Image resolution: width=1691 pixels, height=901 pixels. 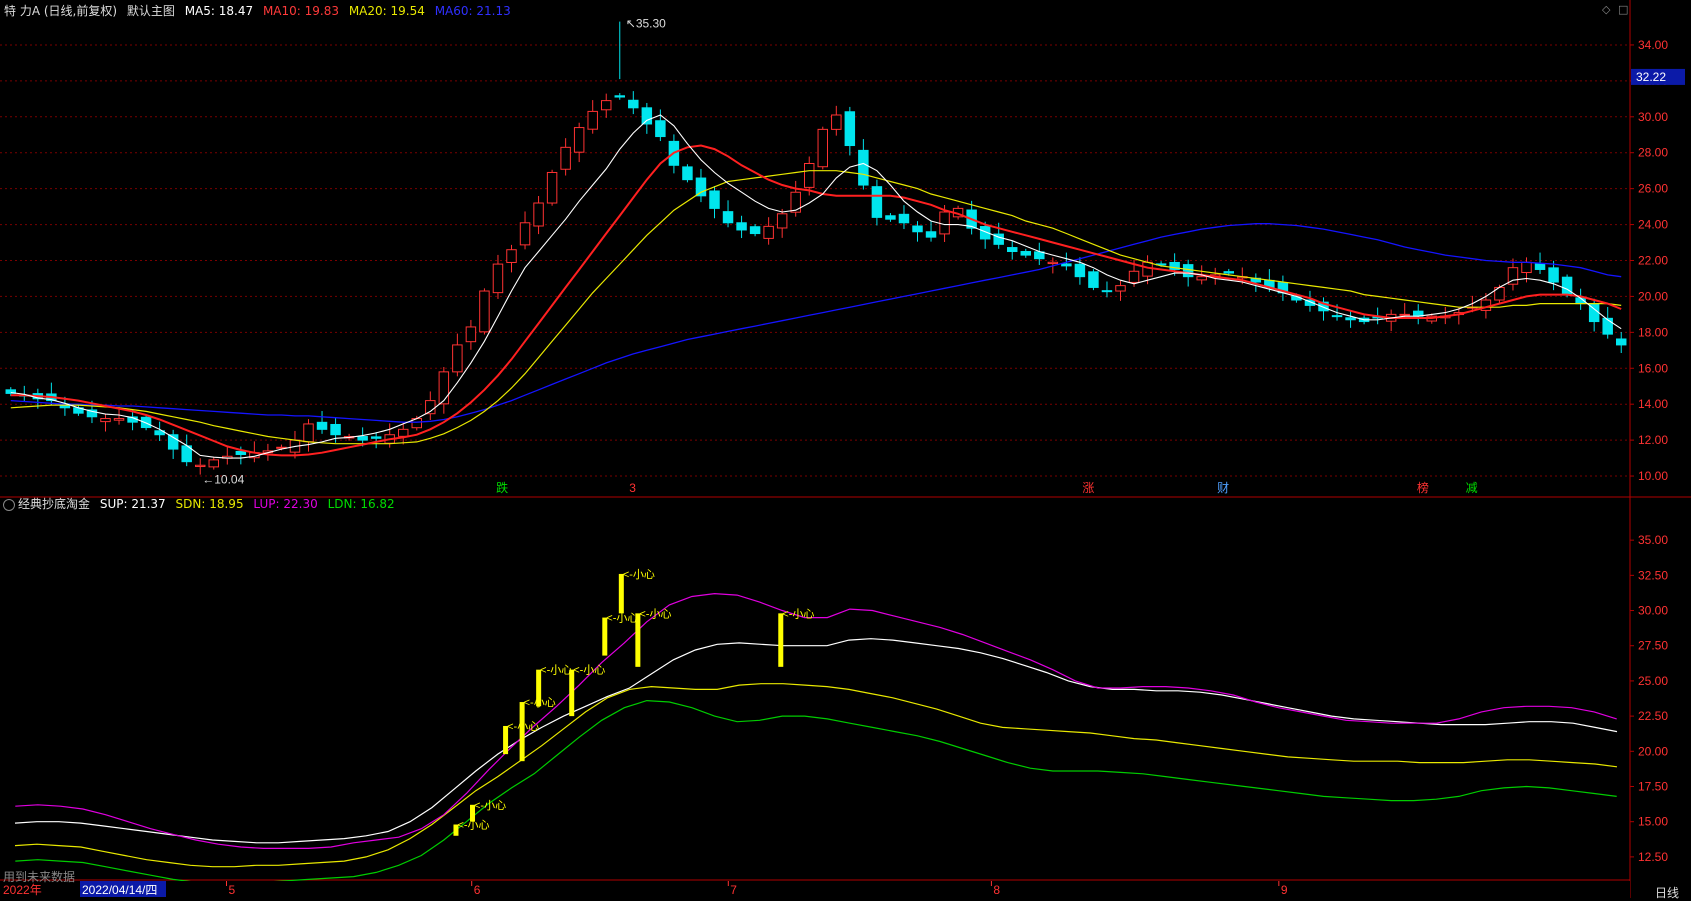 What do you see at coordinates (1653, 646) in the screenshot?
I see `y-tick-label: 27.50` at bounding box center [1653, 646].